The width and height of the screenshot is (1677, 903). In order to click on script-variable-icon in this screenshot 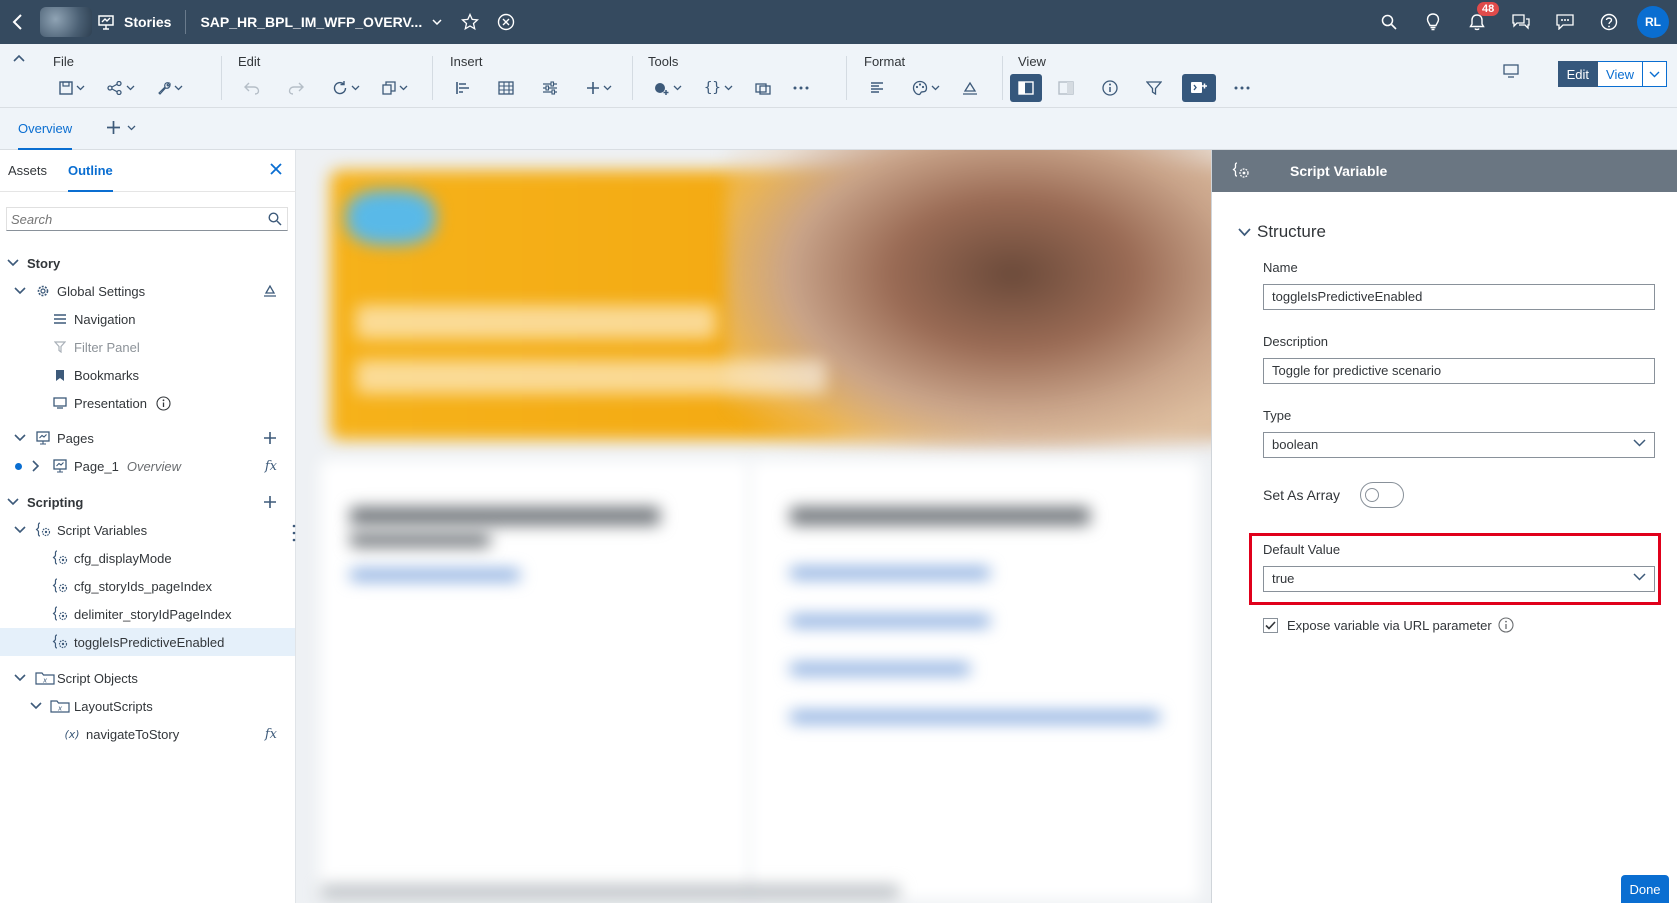, I will do `click(60, 614)`.